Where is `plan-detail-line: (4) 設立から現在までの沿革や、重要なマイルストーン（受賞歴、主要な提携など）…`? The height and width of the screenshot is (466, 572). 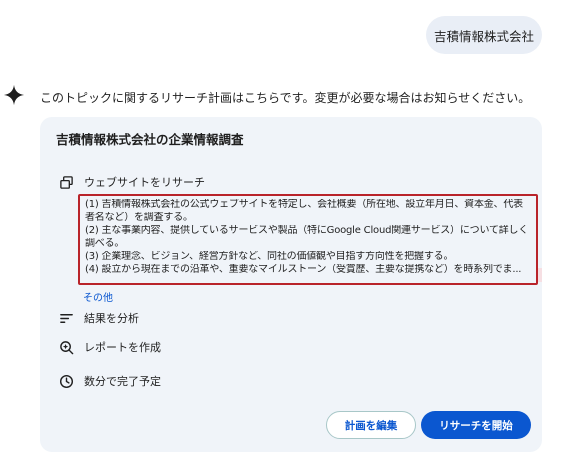
plan-detail-line: (4) 設立から現在までの沿革や、重要なマイルストーン（受賞歴、主要な提携など）… is located at coordinates (303, 269).